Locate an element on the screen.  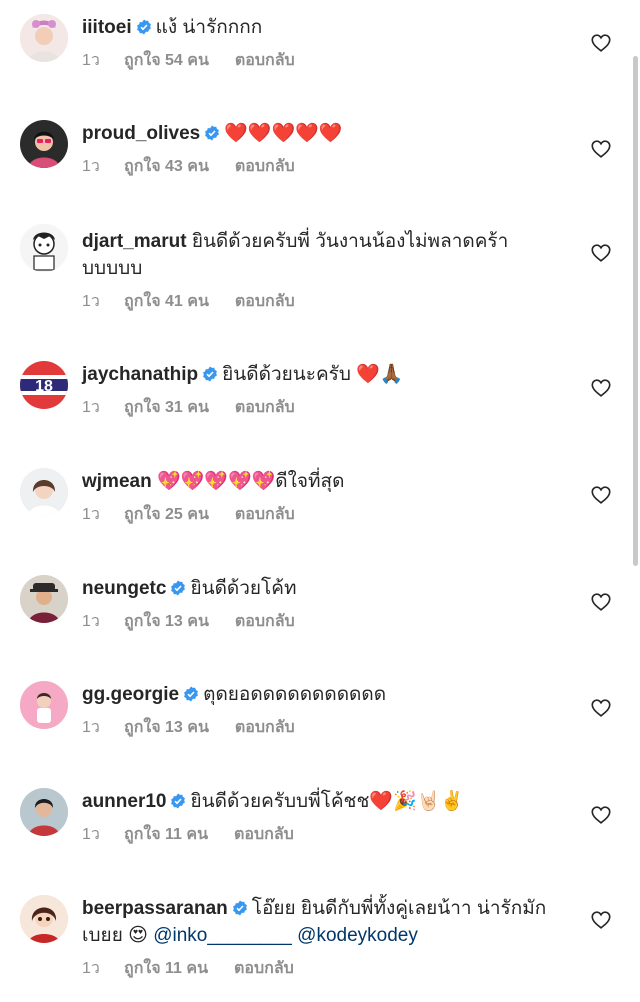
scrollbar is located at coordinates (635, 311).